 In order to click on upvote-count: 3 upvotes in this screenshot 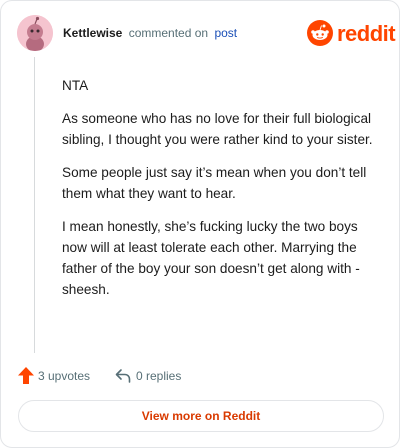, I will do `click(64, 376)`.